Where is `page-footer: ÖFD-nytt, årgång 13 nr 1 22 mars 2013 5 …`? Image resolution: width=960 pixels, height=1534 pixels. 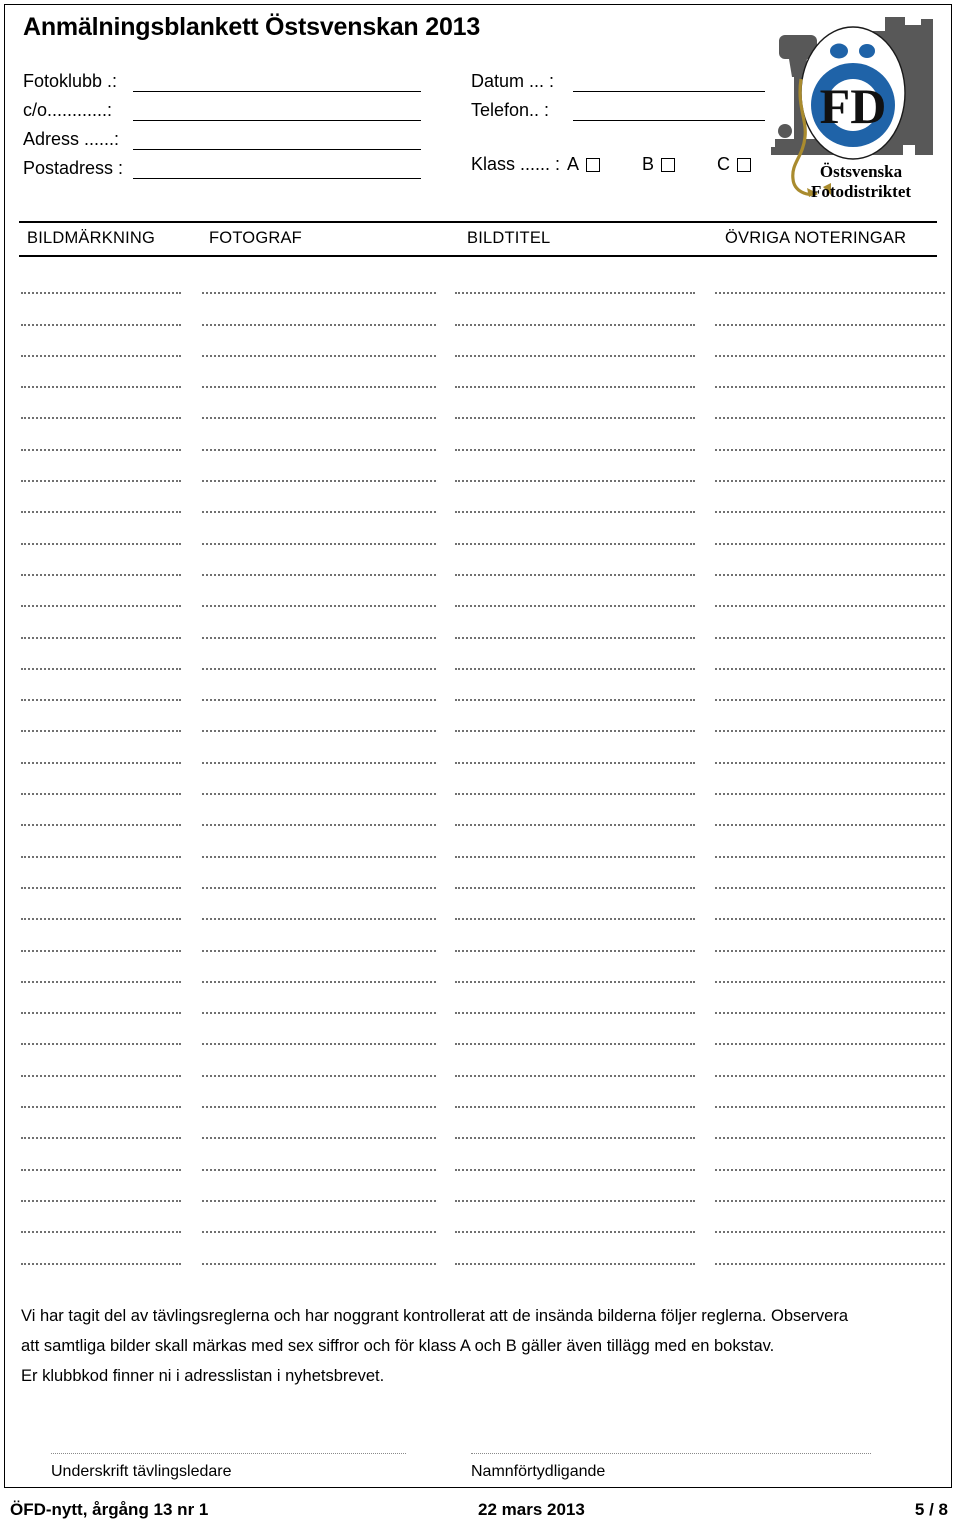
page-footer: ÖFD-nytt, årgång 13 nr 1 22 mars 2013 5 … is located at coordinates (480, 1515).